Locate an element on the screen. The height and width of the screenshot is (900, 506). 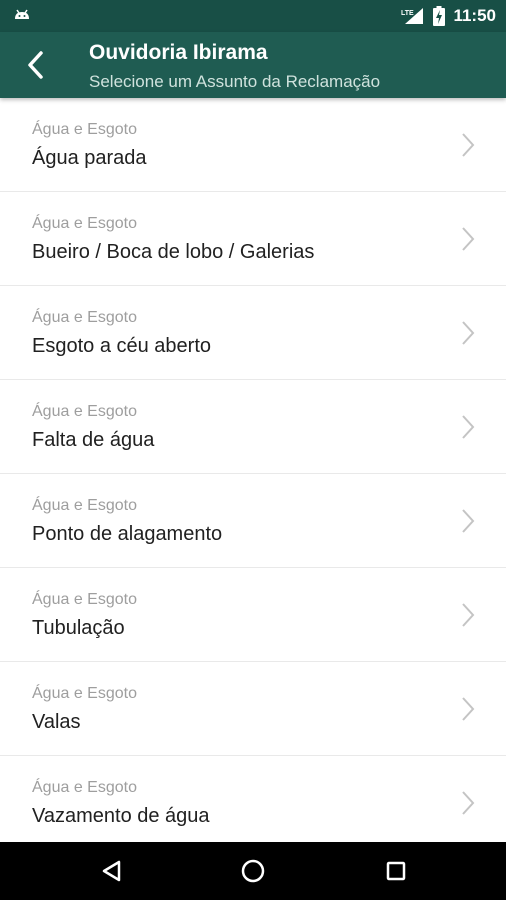
list-item: Água e Esgoto Esgoto a céu aberto is located at coordinates (253, 333).